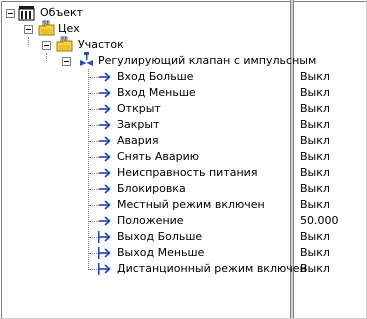 The height and width of the screenshot is (319, 367). I want to click on collapse-toggle-valve, so click(66, 61).